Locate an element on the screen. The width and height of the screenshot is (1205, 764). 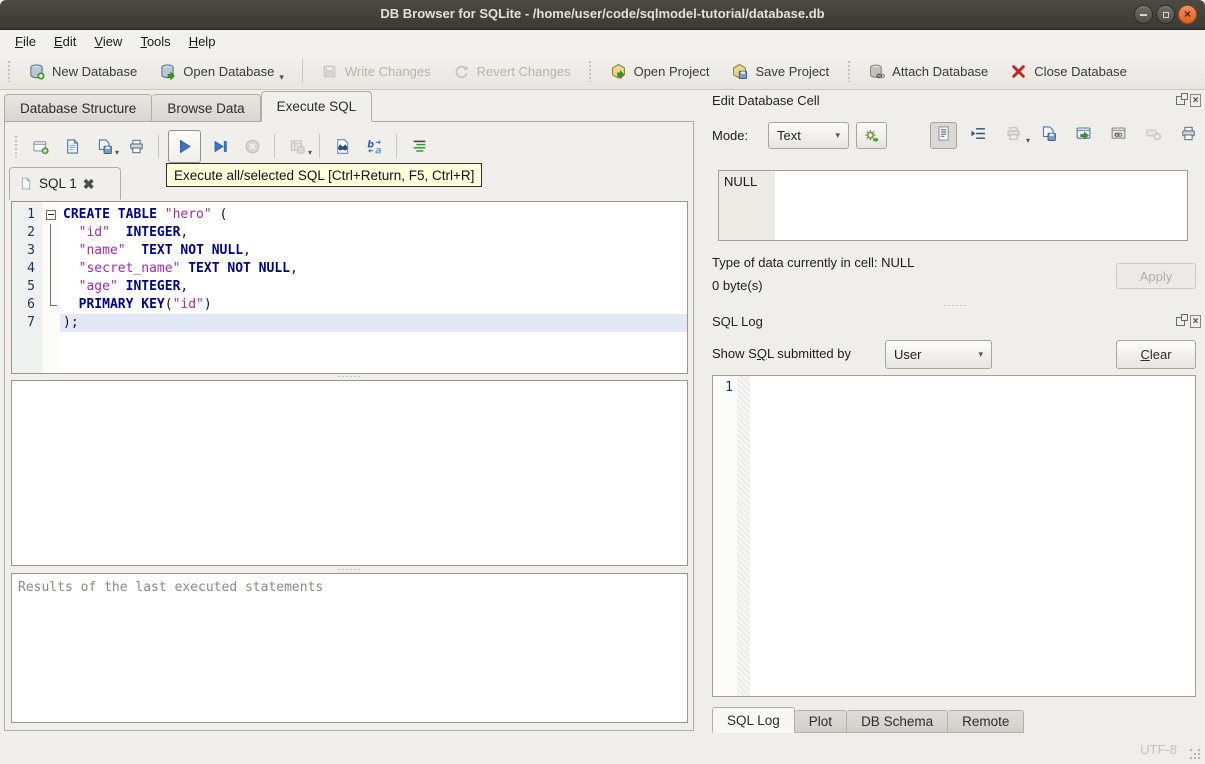
menu-item-view: View is located at coordinates (108, 41).